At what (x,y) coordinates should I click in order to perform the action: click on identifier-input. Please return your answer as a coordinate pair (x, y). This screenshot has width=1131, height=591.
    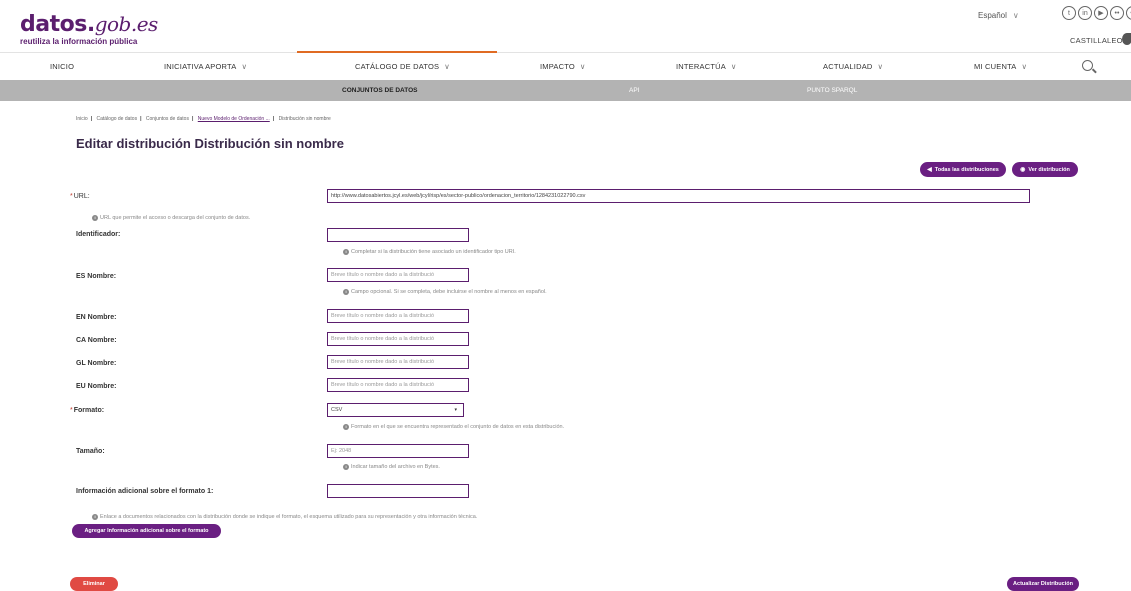
    Looking at the image, I should click on (398, 235).